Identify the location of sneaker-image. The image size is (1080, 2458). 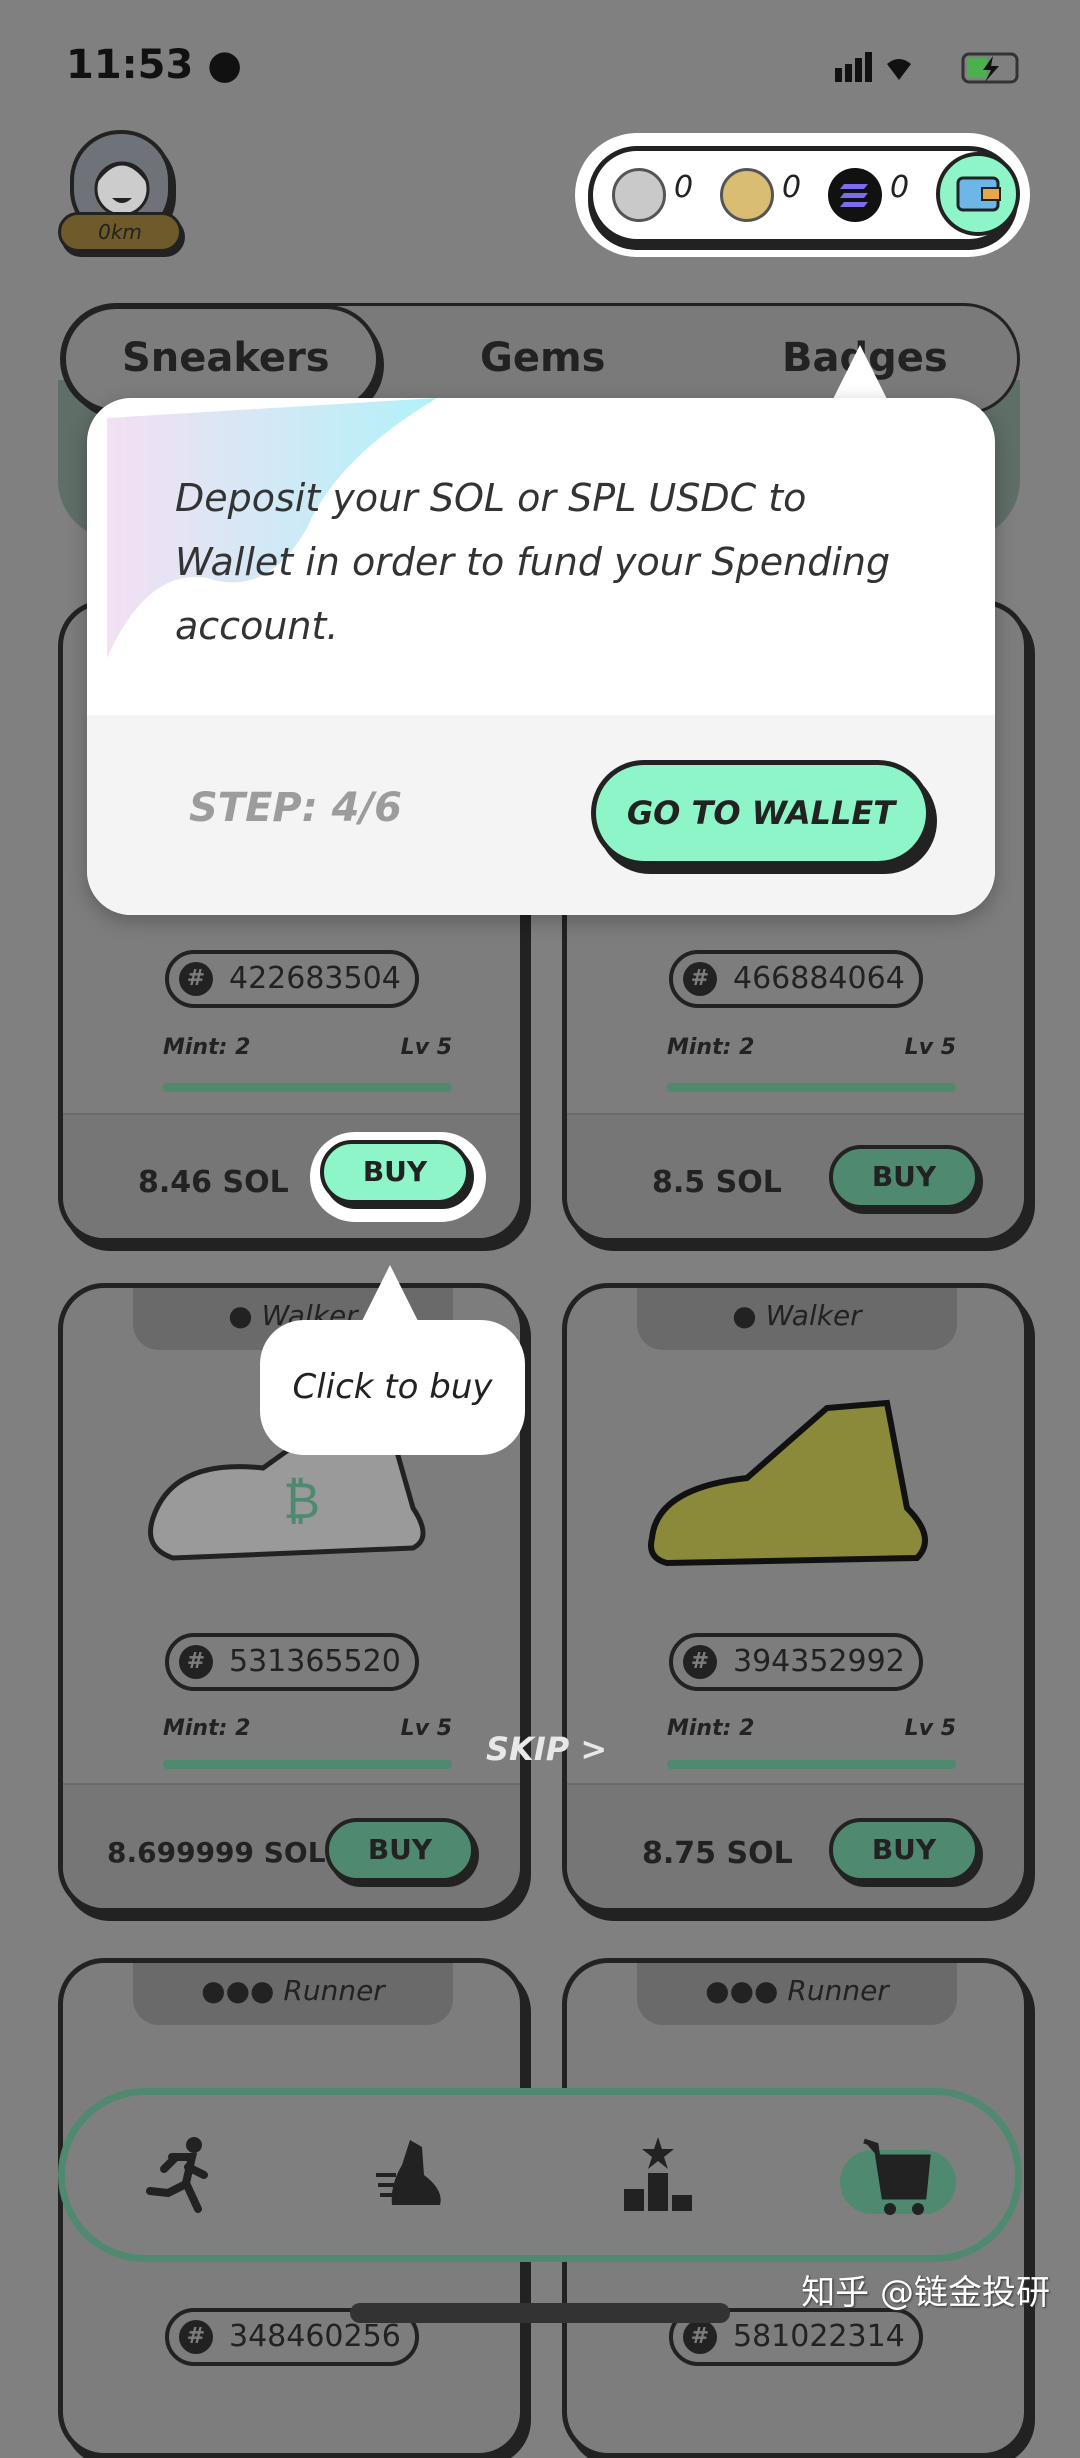
(788, 1483).